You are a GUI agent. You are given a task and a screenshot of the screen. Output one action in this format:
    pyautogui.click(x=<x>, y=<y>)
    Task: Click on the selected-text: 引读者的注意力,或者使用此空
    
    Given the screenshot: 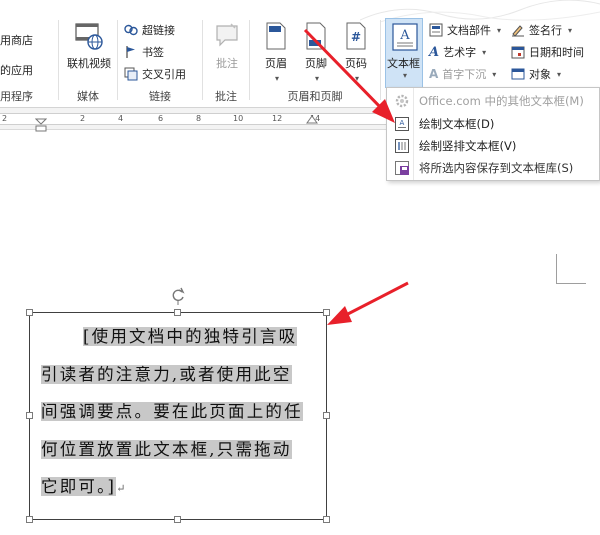 What is the action you would take?
    pyautogui.click(x=166, y=374)
    